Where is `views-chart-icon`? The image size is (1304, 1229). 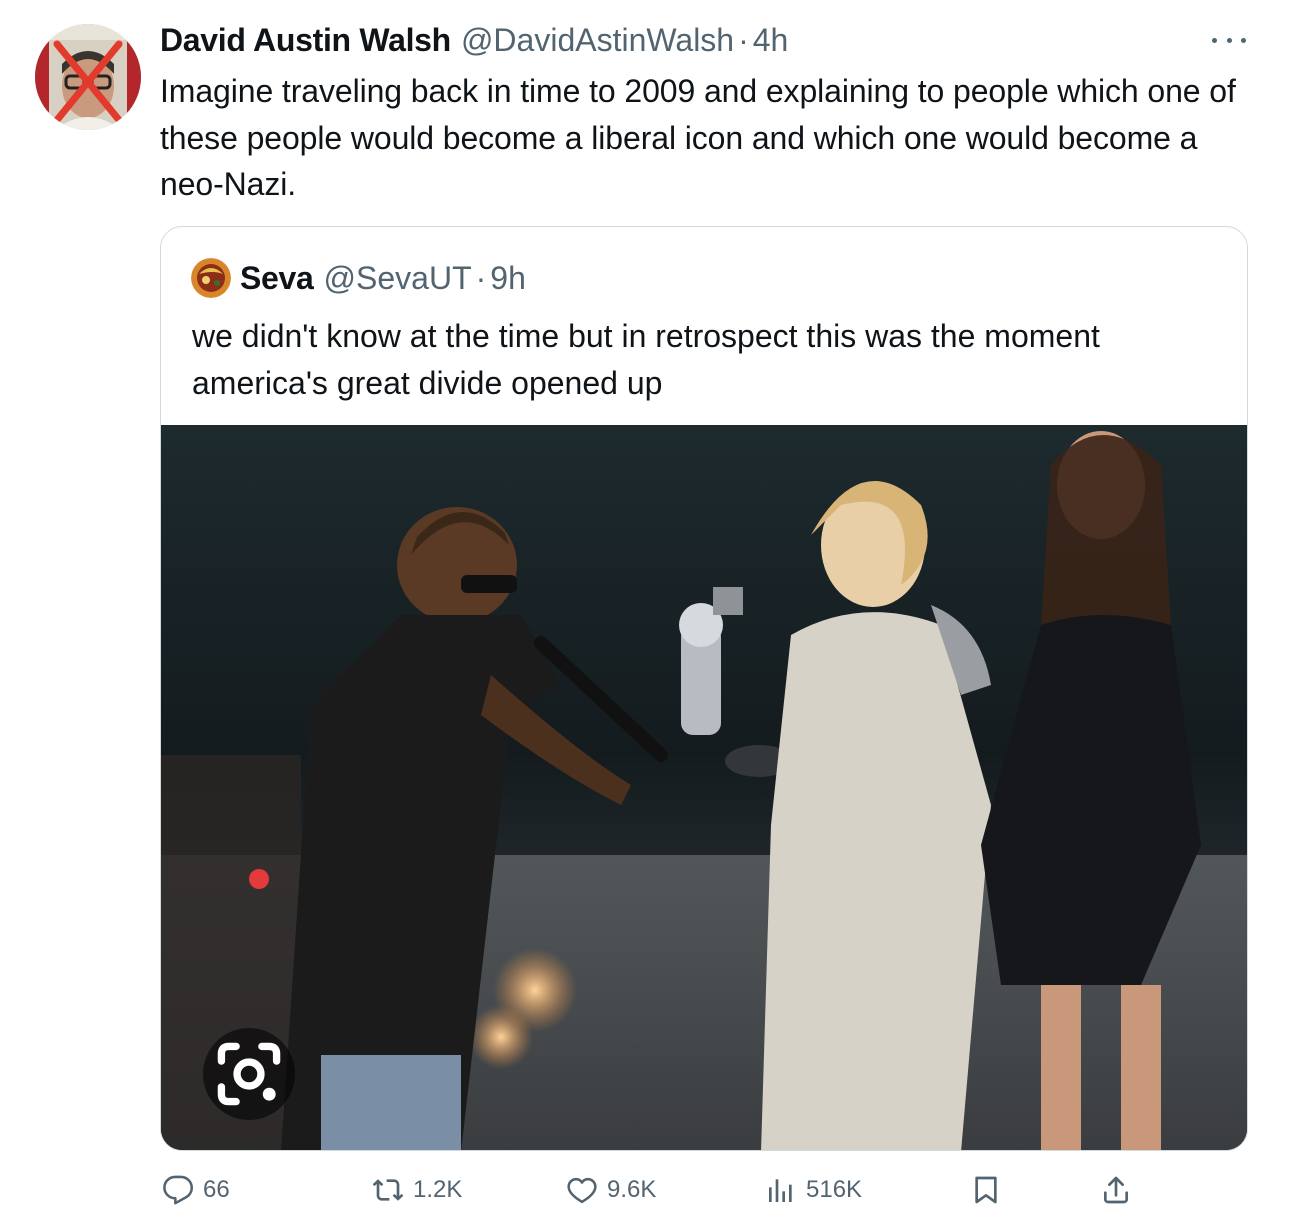 views-chart-icon is located at coordinates (780, 1190).